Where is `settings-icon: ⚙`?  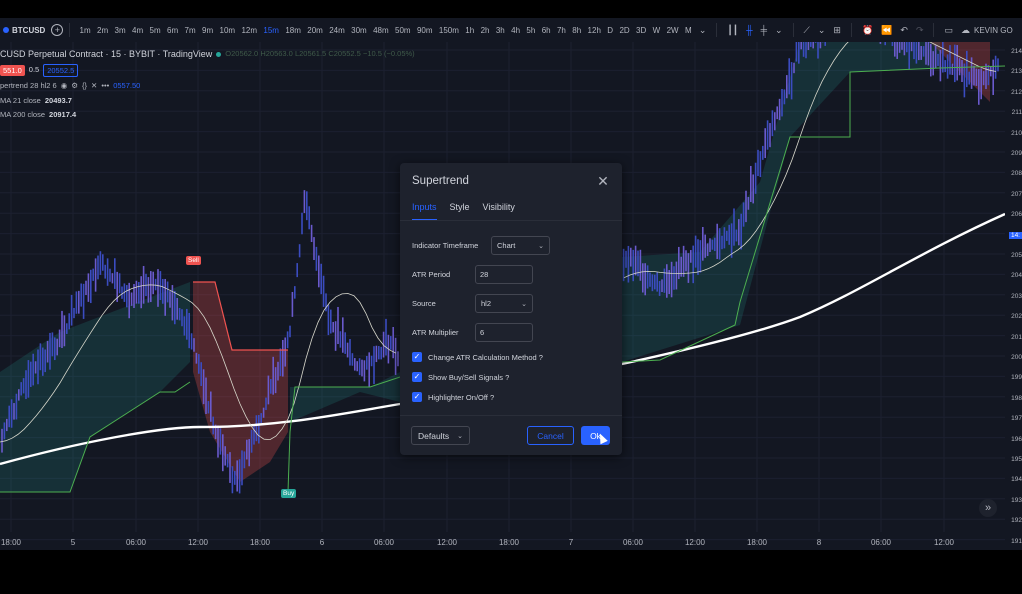
settings-icon: ⚙ is located at coordinates (74, 86).